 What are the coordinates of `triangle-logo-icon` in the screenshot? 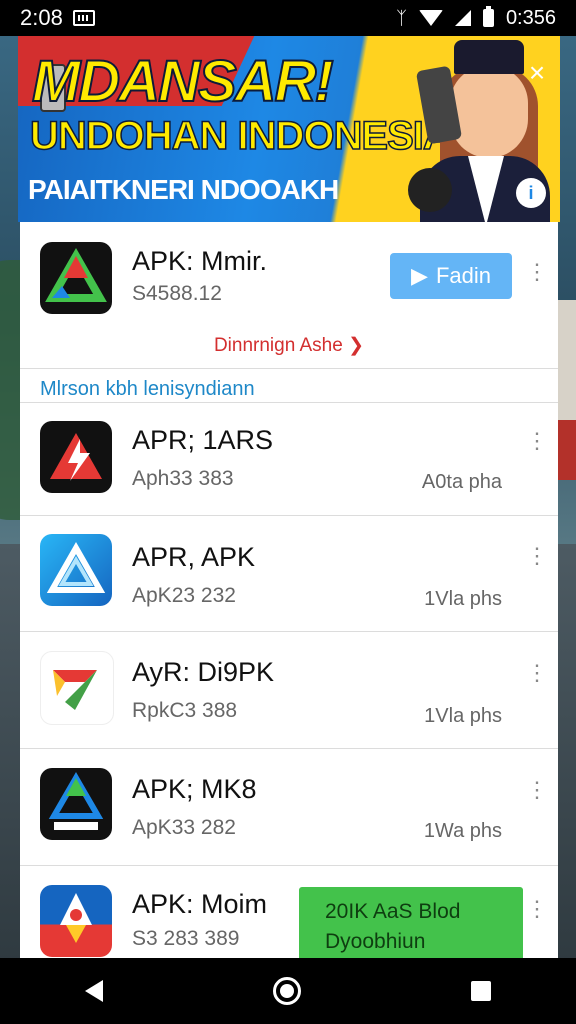 It's located at (76, 278).